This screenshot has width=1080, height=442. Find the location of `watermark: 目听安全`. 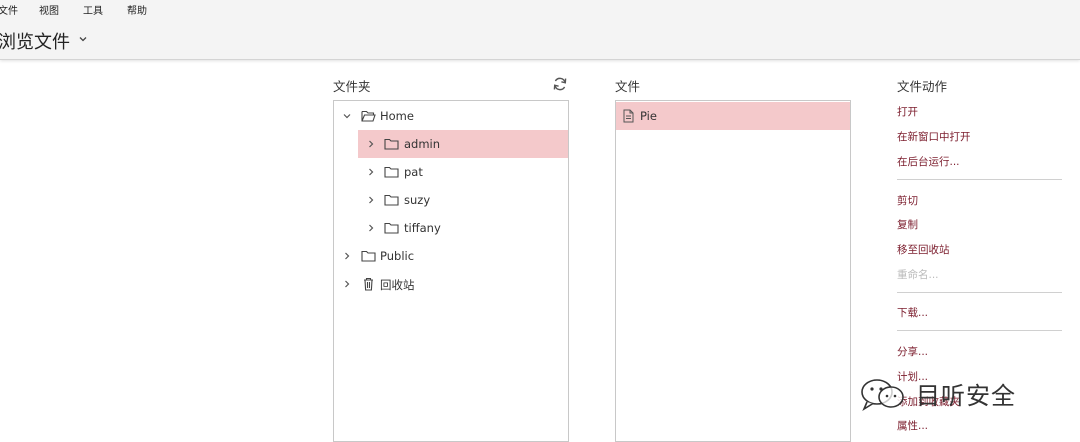

watermark: 目听安全 is located at coordinates (958, 394).